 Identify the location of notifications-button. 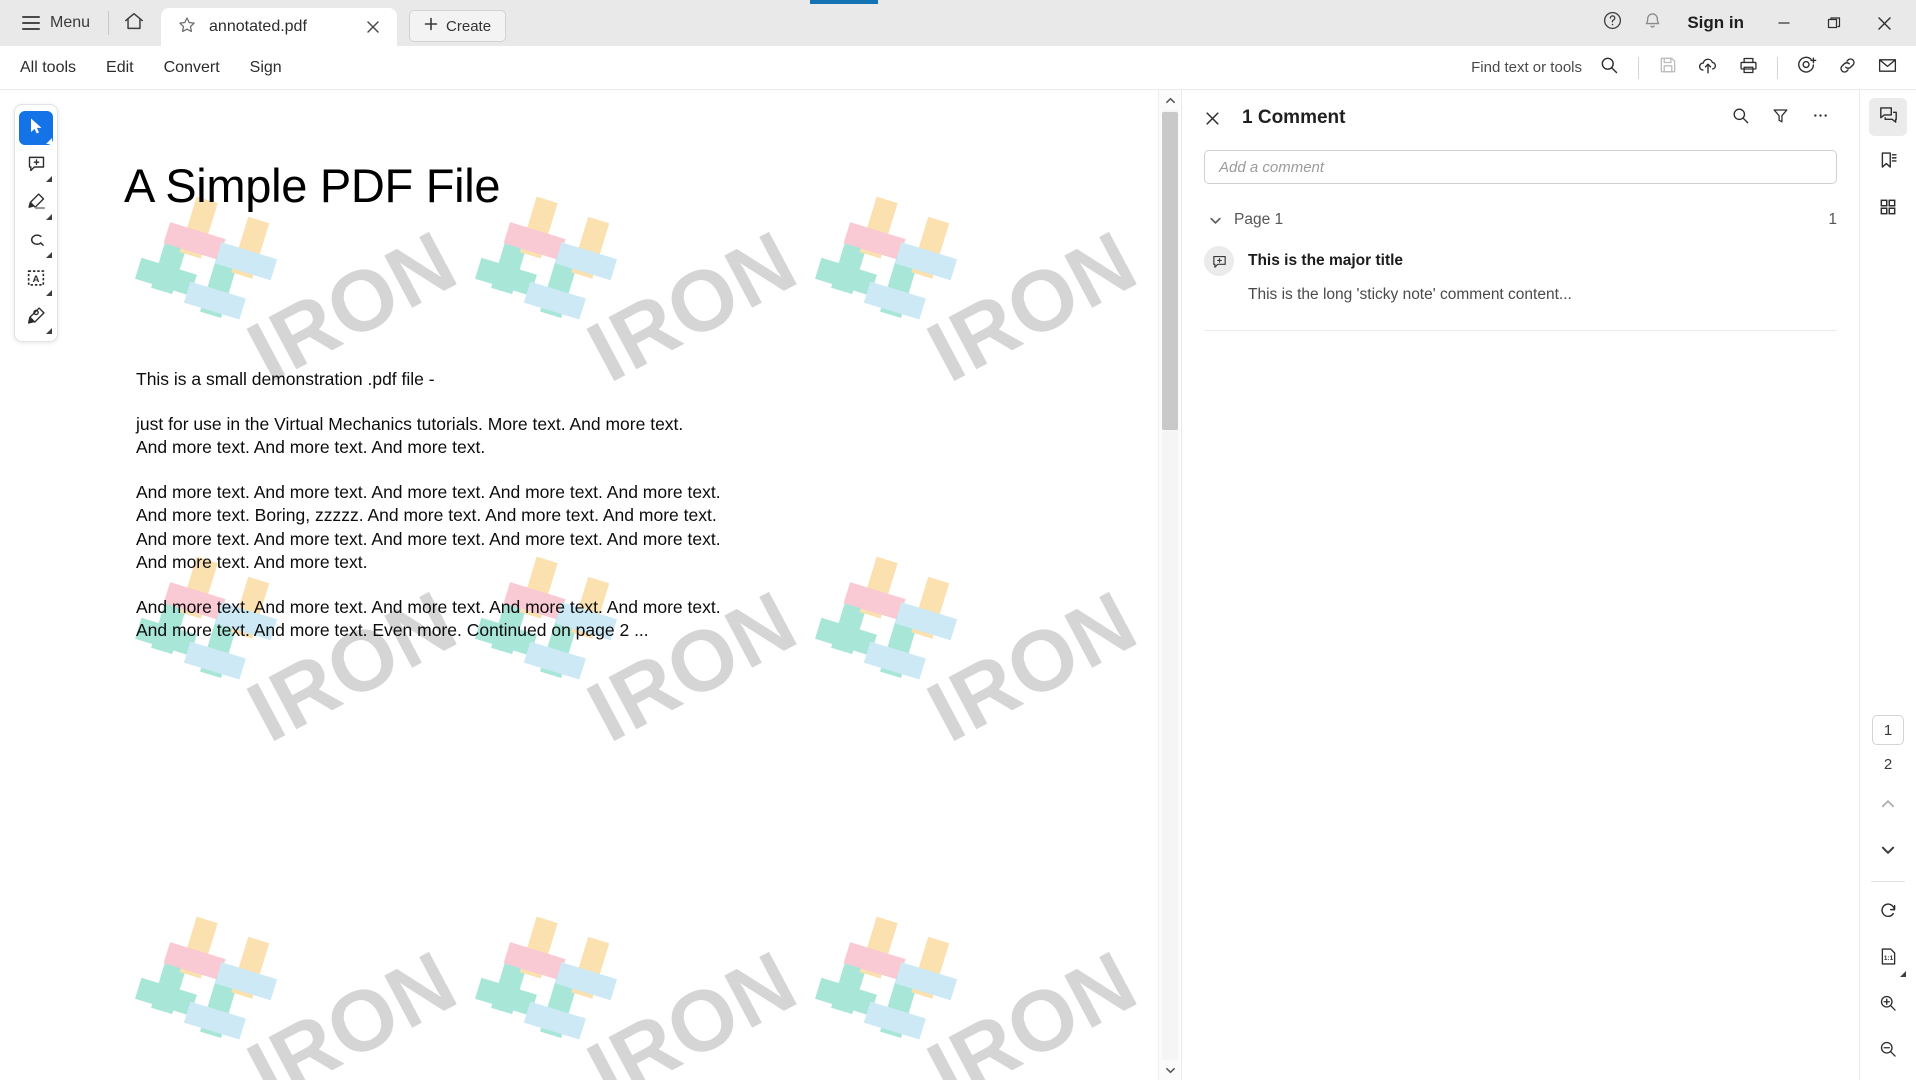
(1652, 23).